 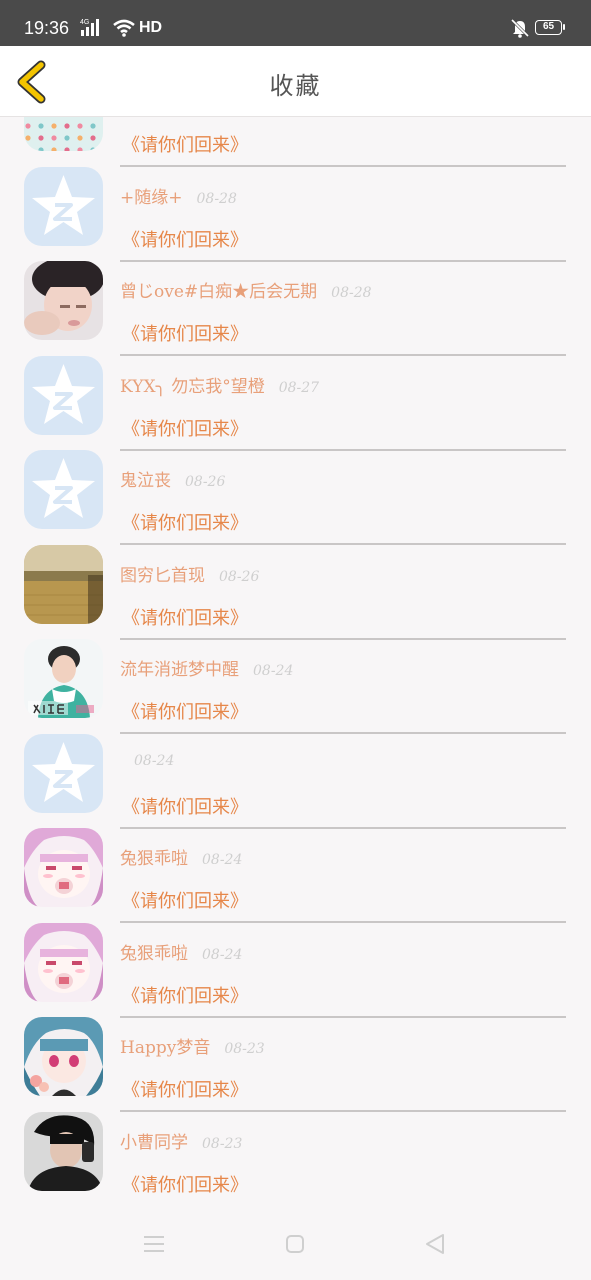 What do you see at coordinates (124, 28) in the screenshot?
I see `wifi-icon` at bounding box center [124, 28].